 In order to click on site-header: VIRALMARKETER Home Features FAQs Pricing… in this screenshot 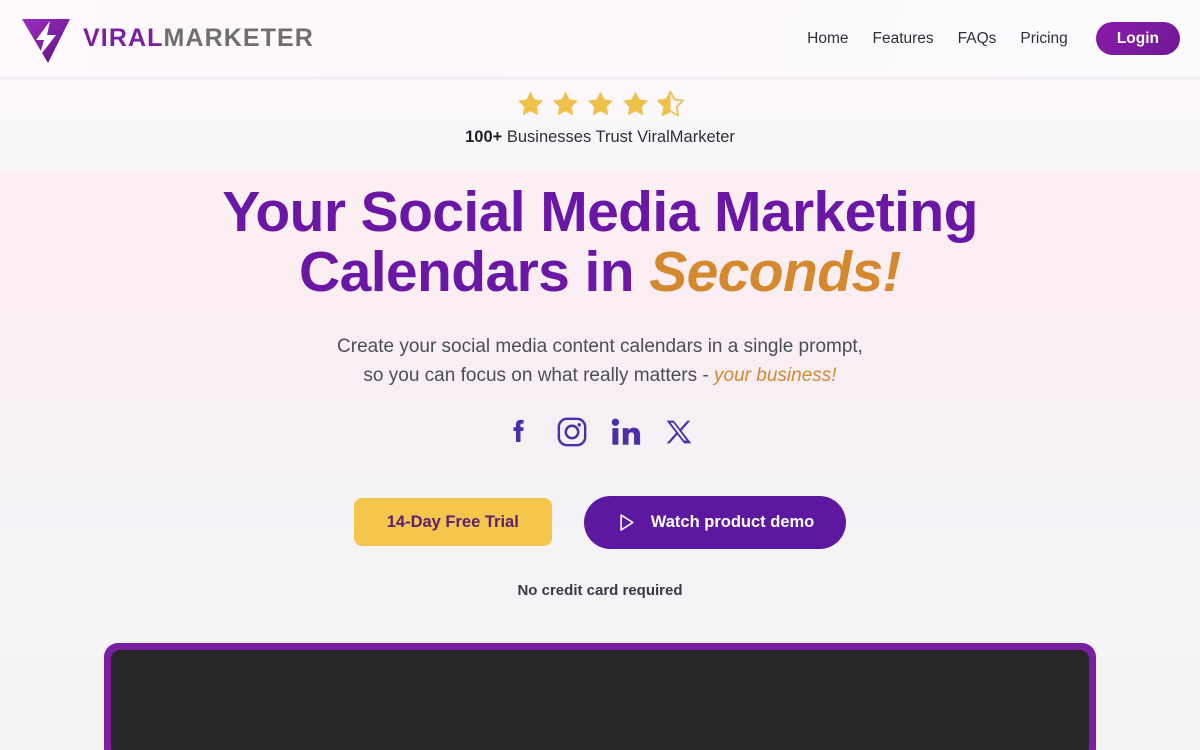, I will do `click(600, 39)`.